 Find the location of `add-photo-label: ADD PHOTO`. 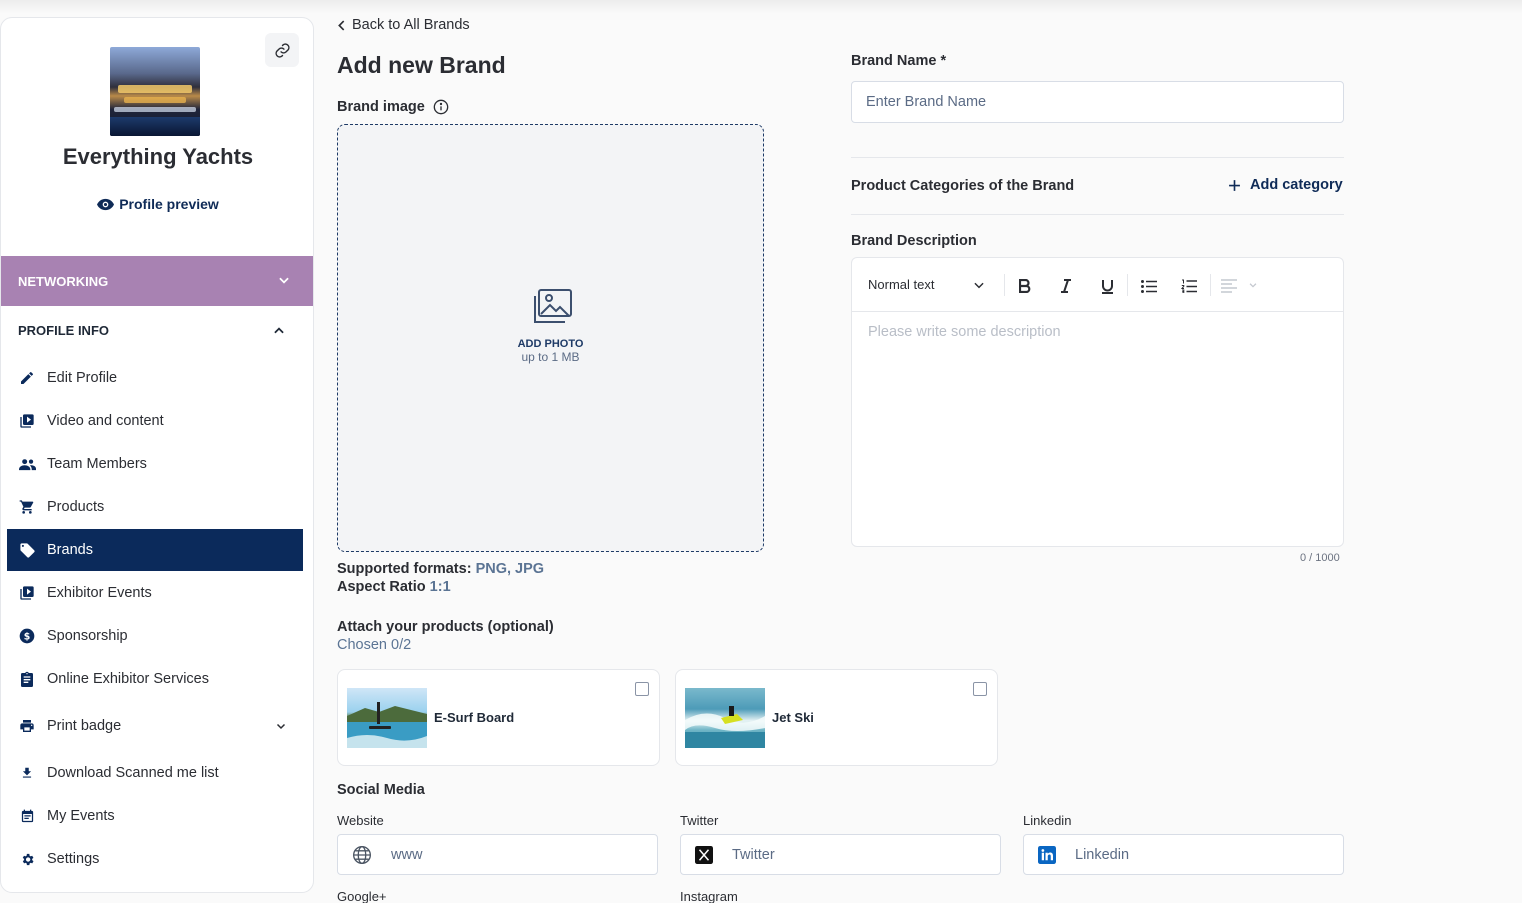

add-photo-label: ADD PHOTO is located at coordinates (550, 344).